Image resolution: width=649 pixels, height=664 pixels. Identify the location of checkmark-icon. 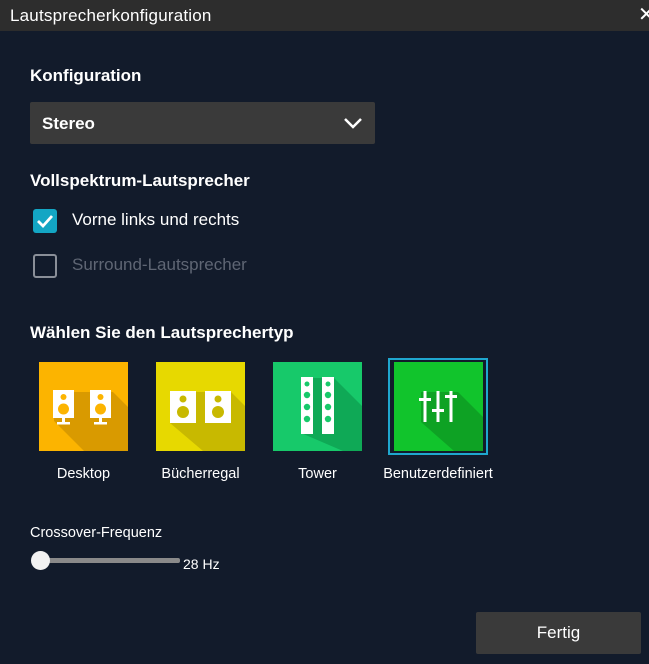
(45, 222).